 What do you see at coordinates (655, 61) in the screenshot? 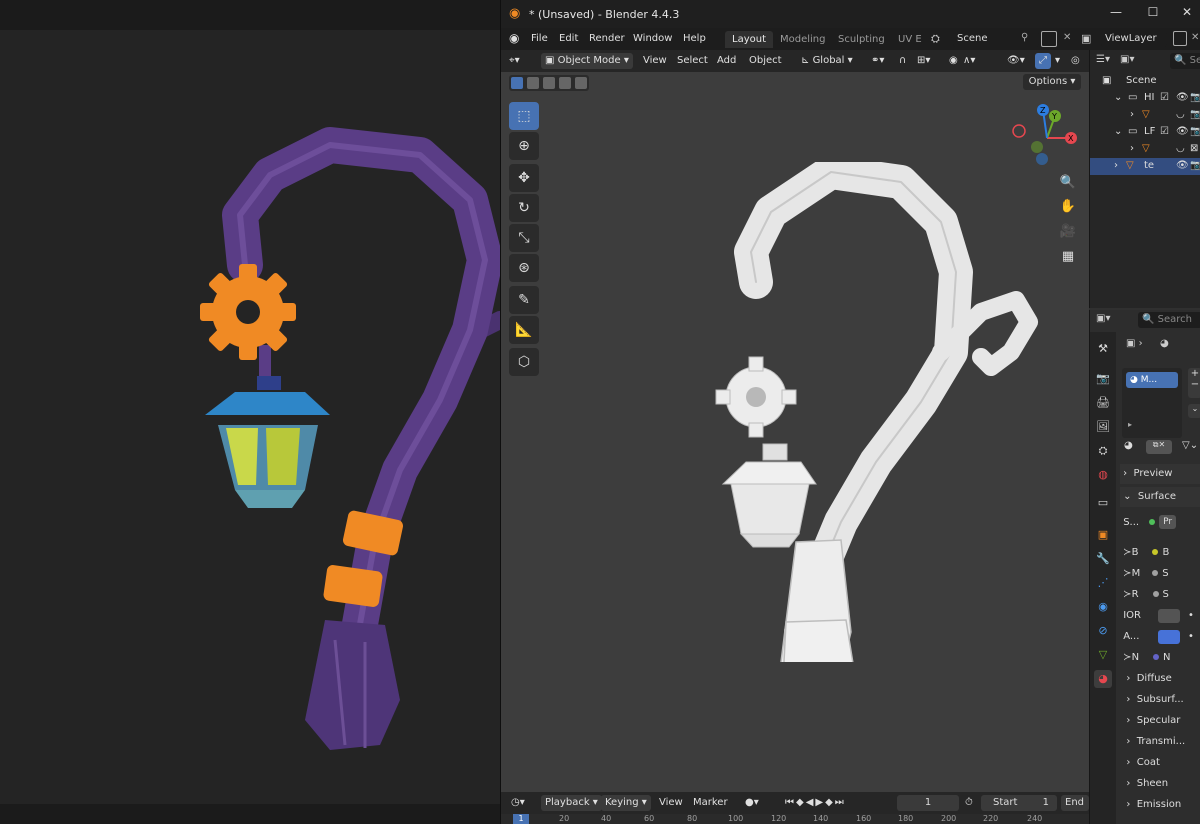
I see `menu-view: View` at bounding box center [655, 61].